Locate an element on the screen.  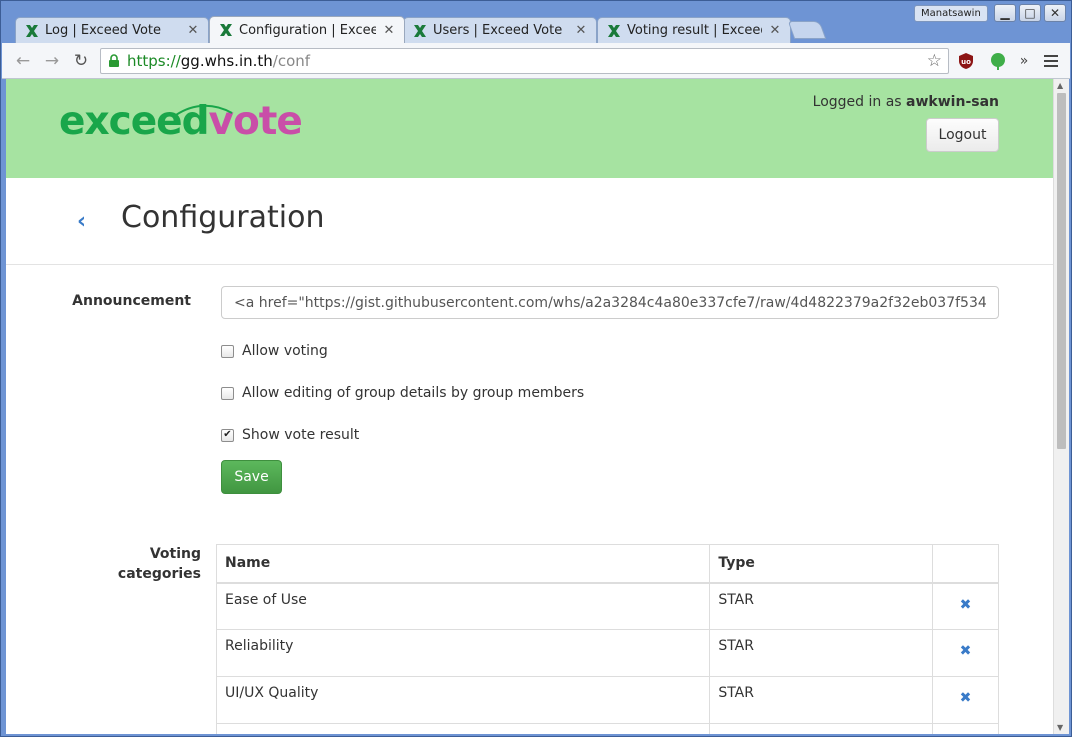
page-heading-bar: ‹ Configuration is located at coordinates (529, 221).